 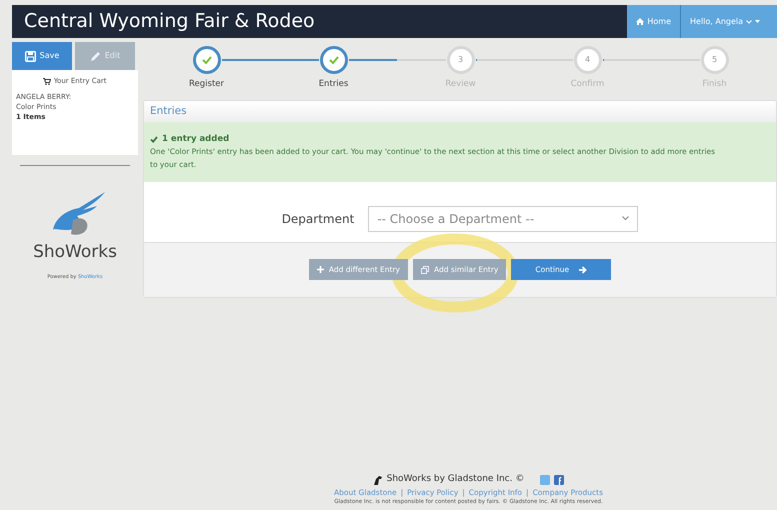 What do you see at coordinates (653, 21) in the screenshot?
I see `home-button: Home` at bounding box center [653, 21].